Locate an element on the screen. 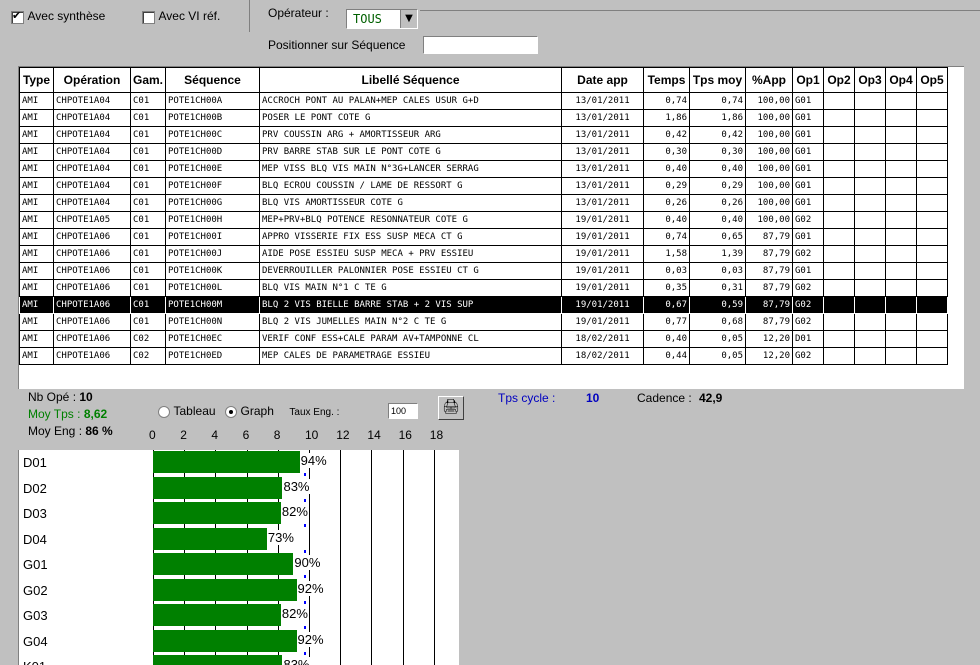 The image size is (980, 665). table-cell: 0,03 is located at coordinates (718, 271).